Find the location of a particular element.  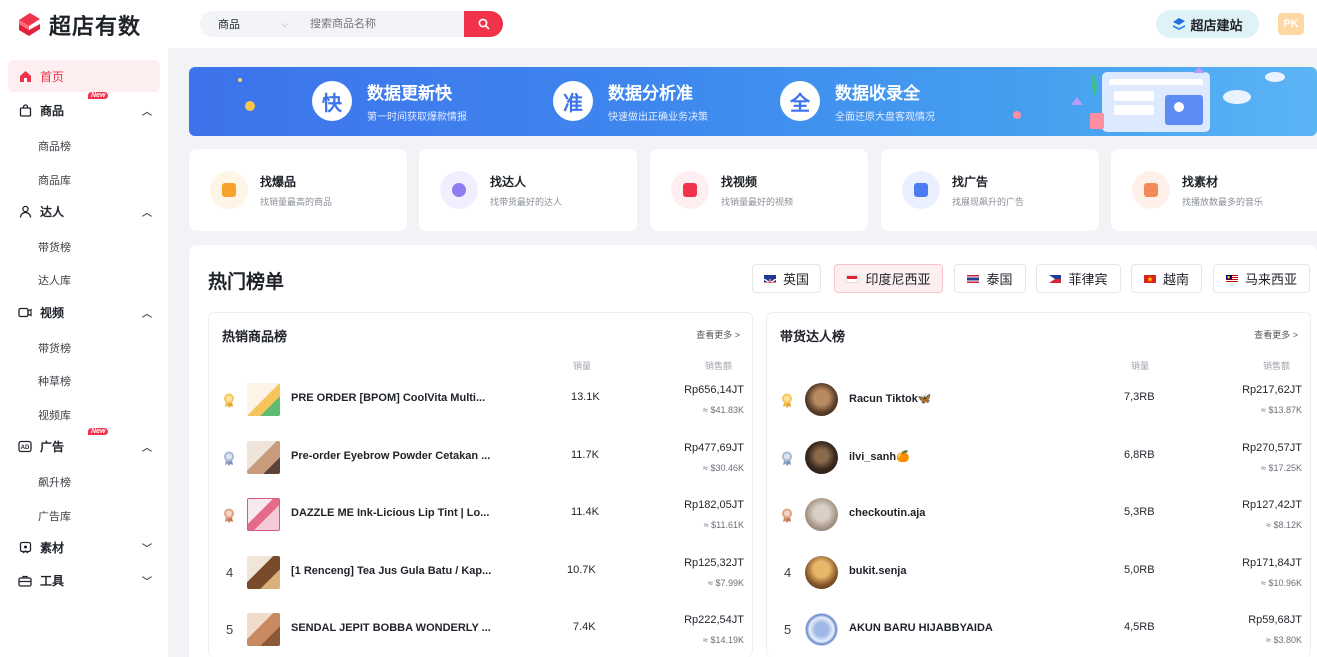

feature-title: 数据收录全 is located at coordinates (877, 93).